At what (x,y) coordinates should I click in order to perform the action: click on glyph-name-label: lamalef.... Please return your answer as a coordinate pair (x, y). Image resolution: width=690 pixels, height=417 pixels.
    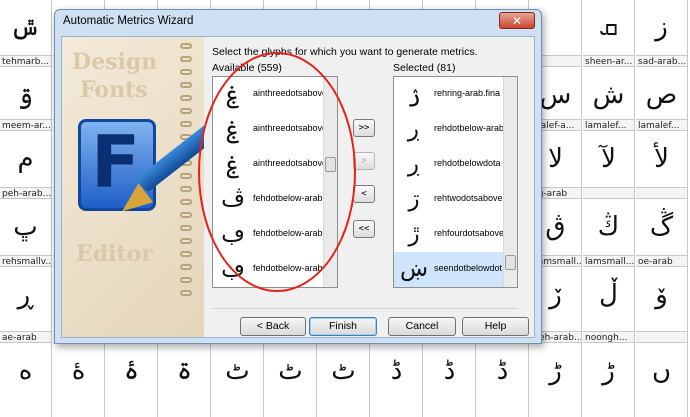
    Looking at the image, I should click on (608, 125).